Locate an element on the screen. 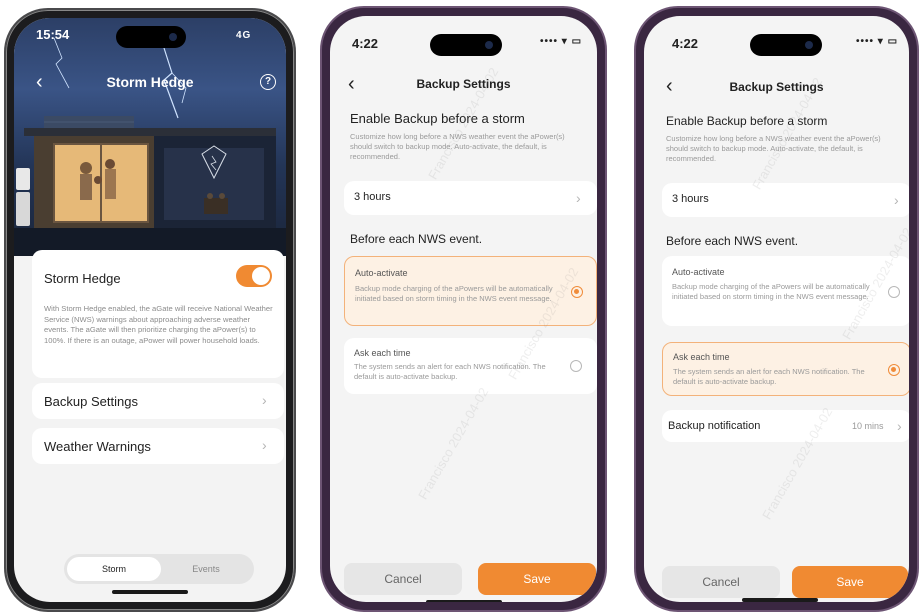 Image resolution: width=921 pixels, height=614 pixels. backup-notification-label: Backup notification is located at coordinates (714, 426).